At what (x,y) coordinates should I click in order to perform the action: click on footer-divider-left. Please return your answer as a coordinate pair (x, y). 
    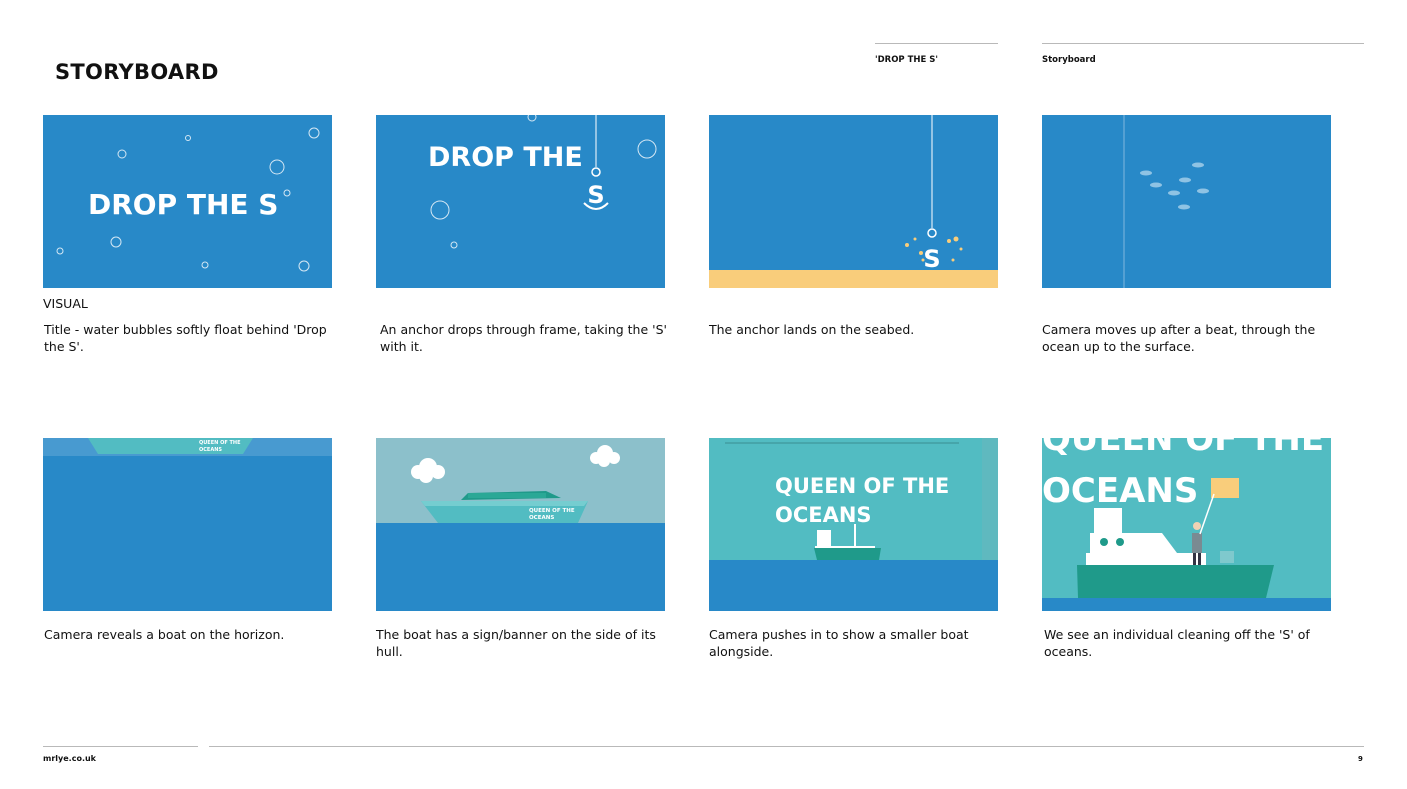
    Looking at the image, I should click on (120, 746).